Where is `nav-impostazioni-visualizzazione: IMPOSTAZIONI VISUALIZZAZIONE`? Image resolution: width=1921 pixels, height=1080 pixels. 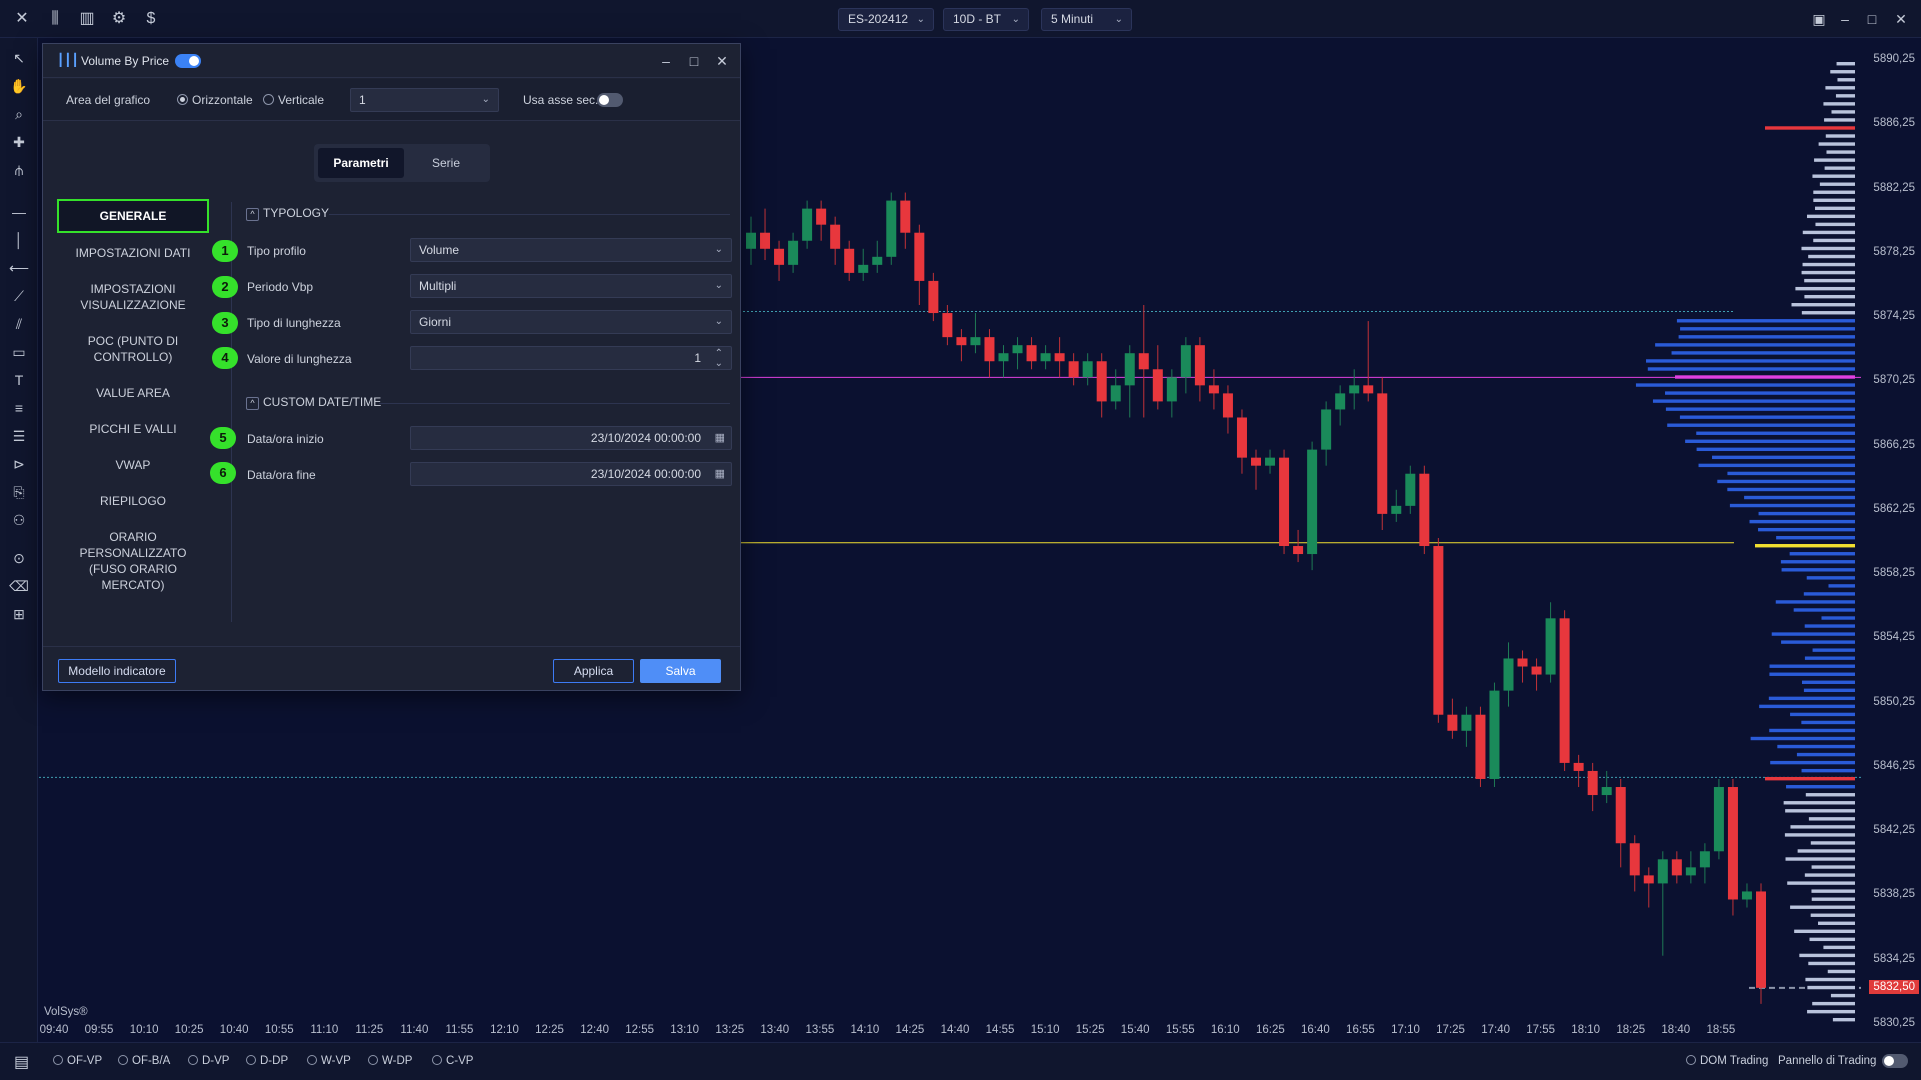
nav-impostazioni-visualizzazione: IMPOSTAZIONI VISUALIZZAZIONE is located at coordinates (133, 297).